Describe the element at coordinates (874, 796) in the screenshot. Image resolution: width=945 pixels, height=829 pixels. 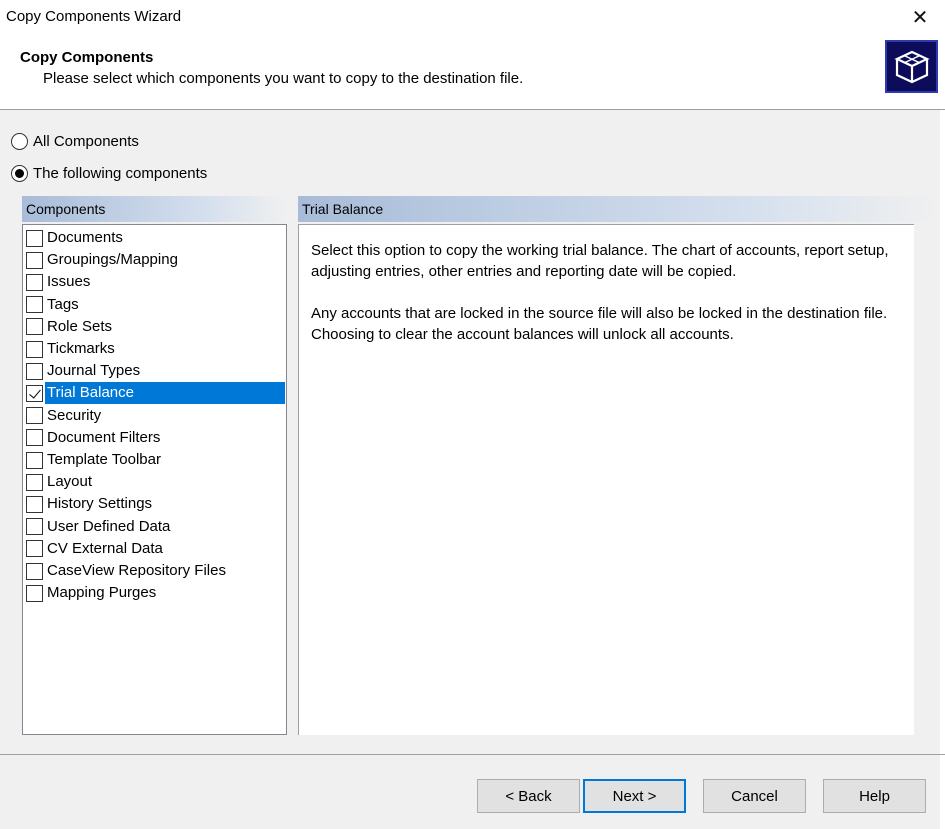
I see `help-button: Help` at that location.